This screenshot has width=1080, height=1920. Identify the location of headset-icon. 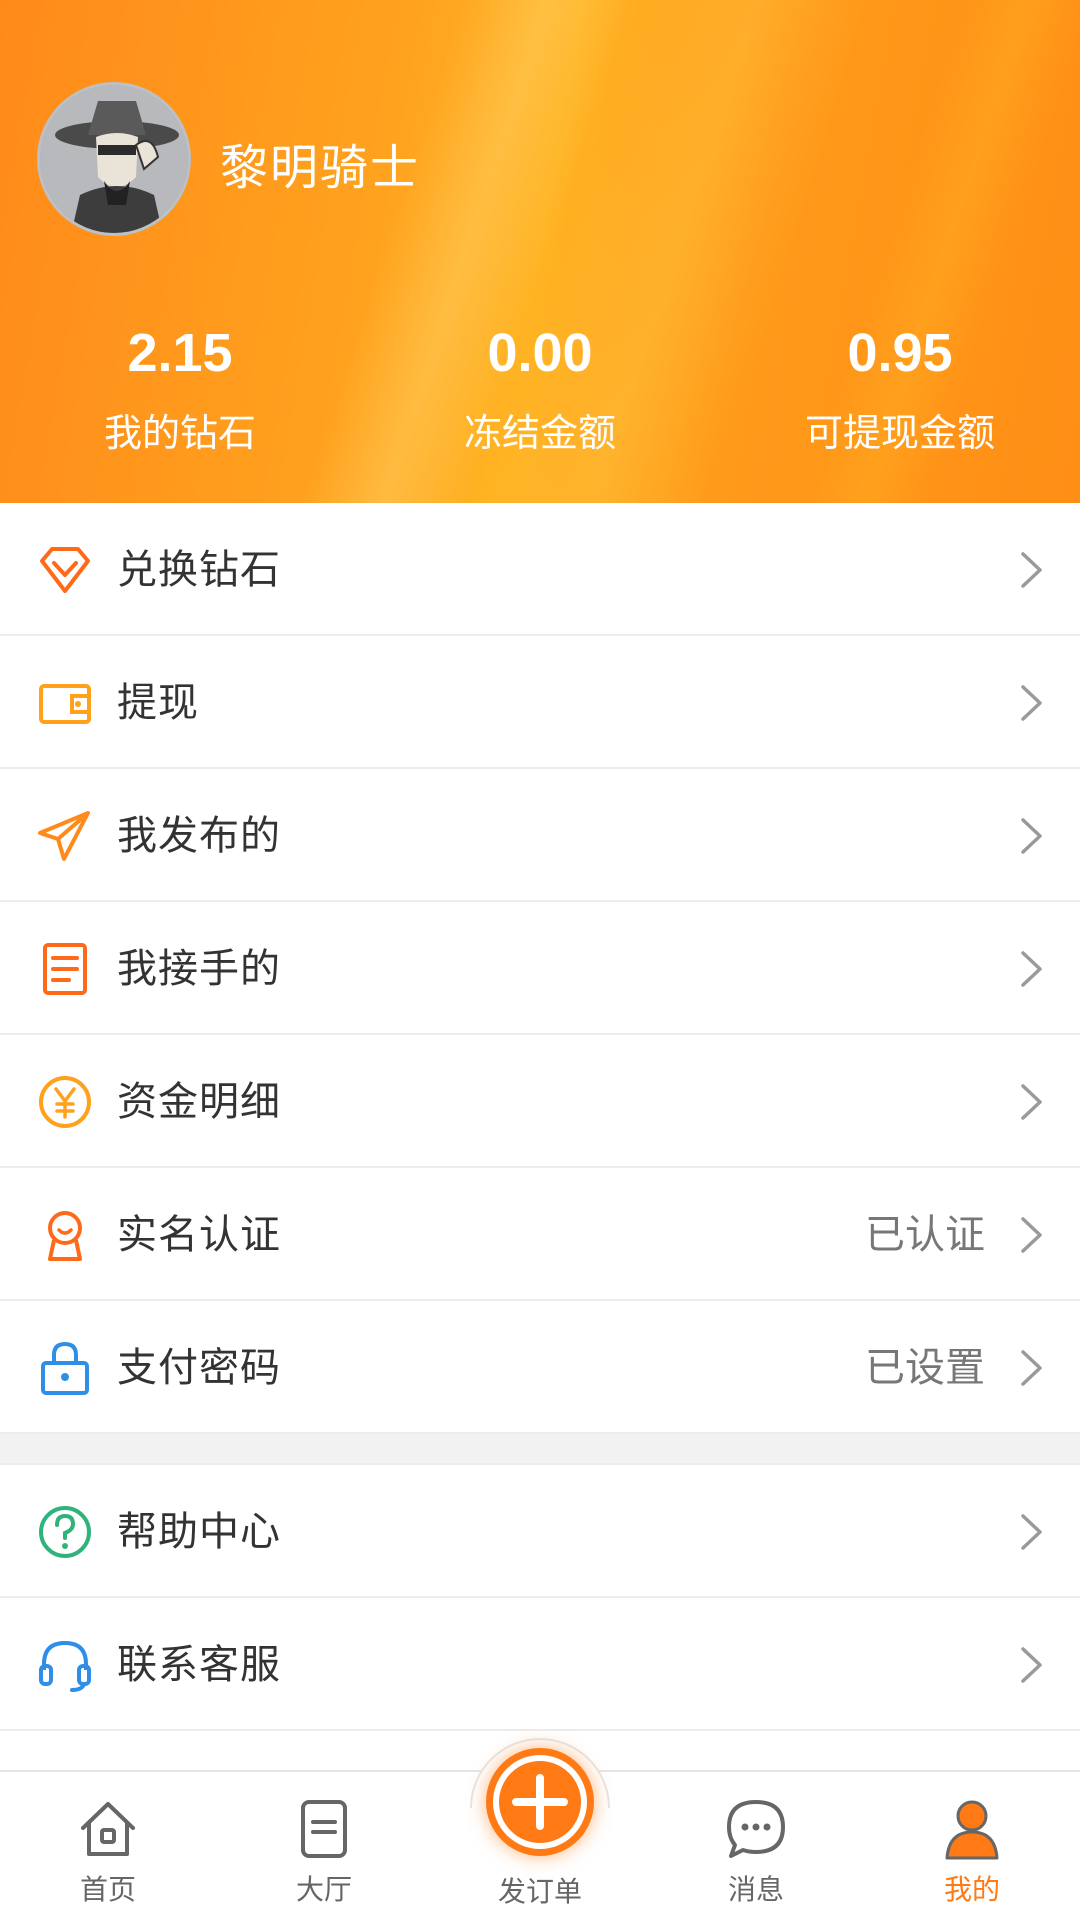
(65, 1665).